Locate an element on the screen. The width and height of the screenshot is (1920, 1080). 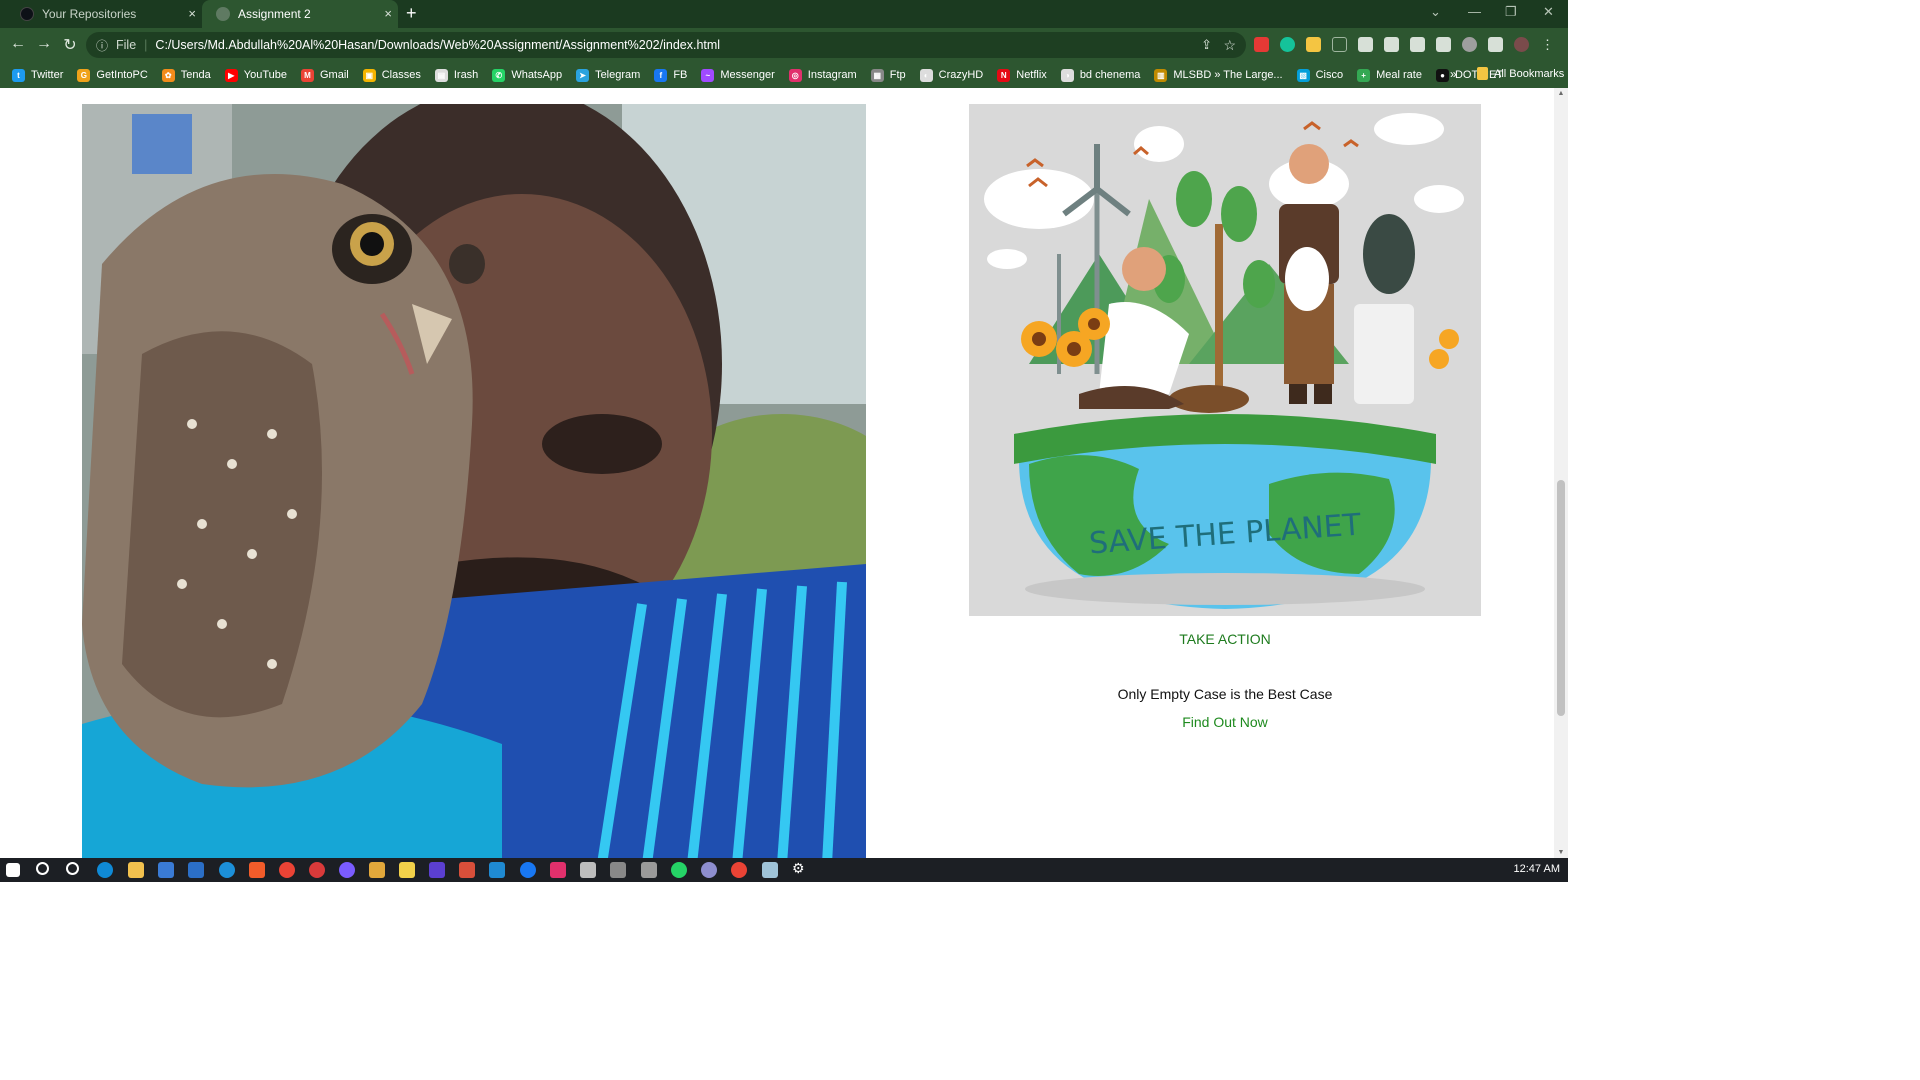
bookmark-irash: ▤ Irash is located at coordinates (456, 75).